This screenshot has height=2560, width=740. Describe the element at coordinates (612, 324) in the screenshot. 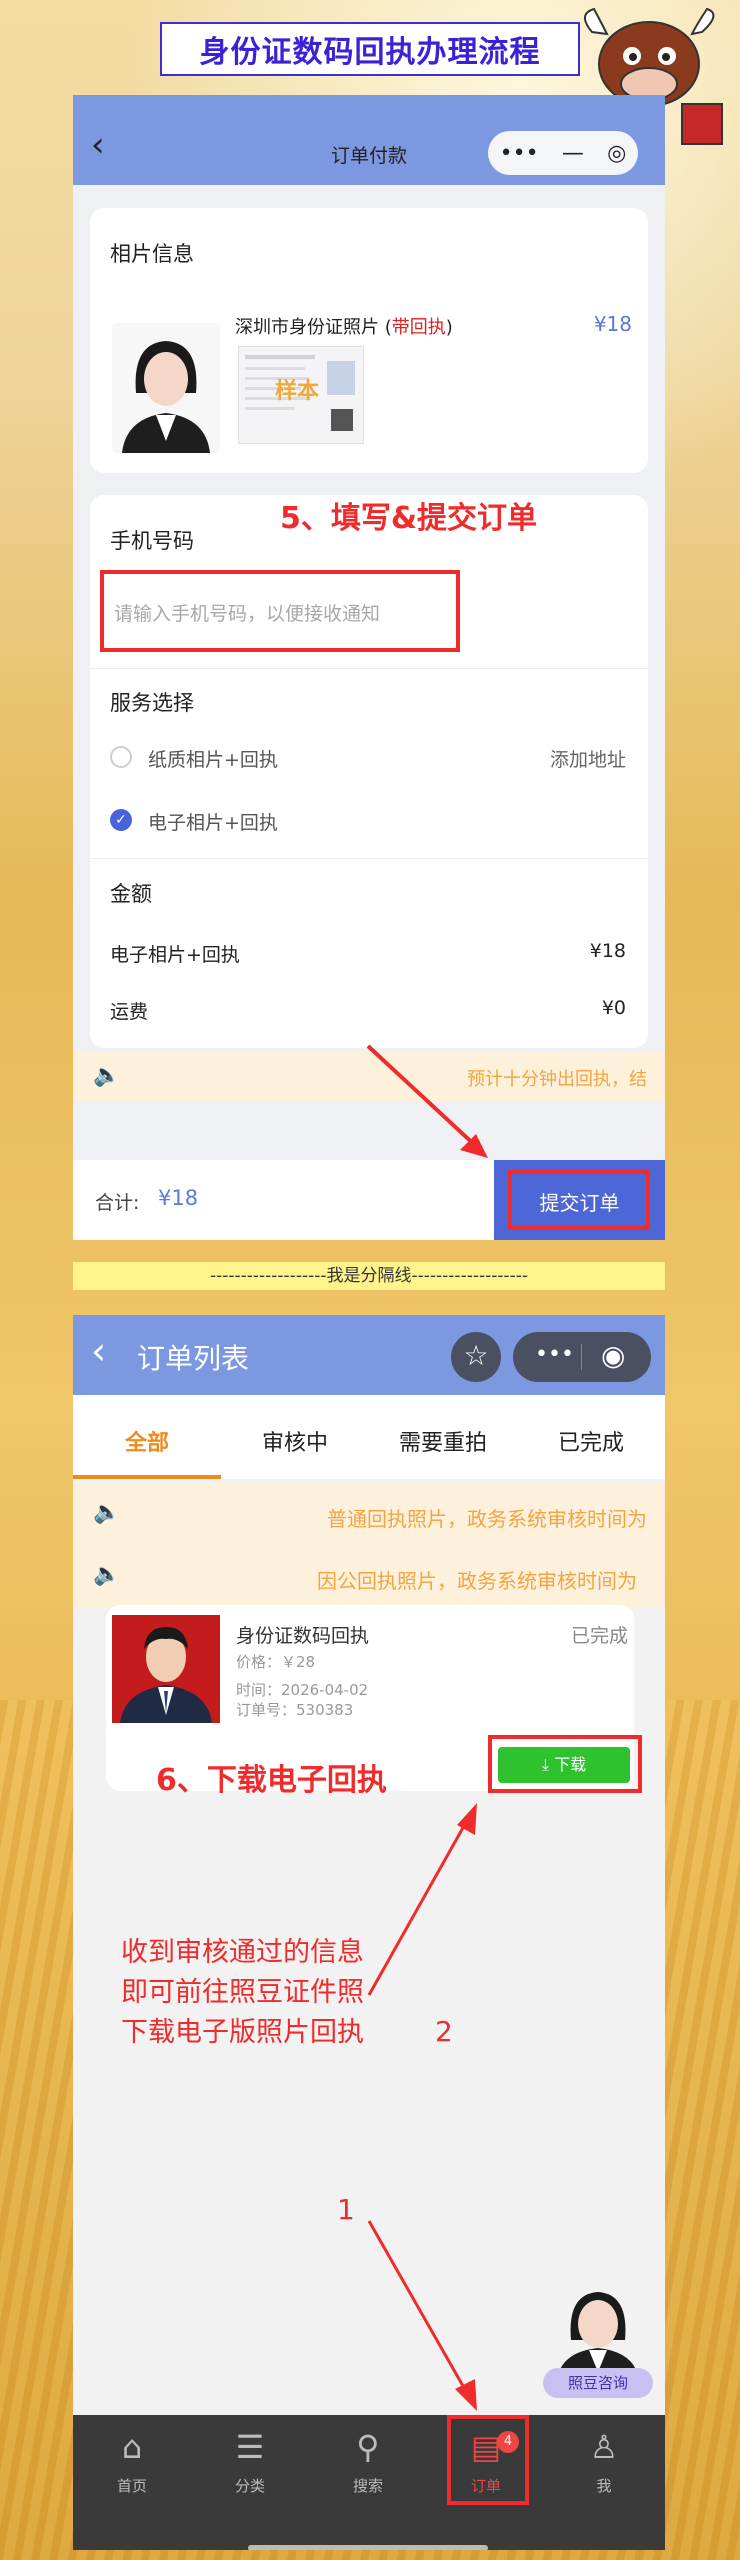

I see `product-price: ¥18` at that location.